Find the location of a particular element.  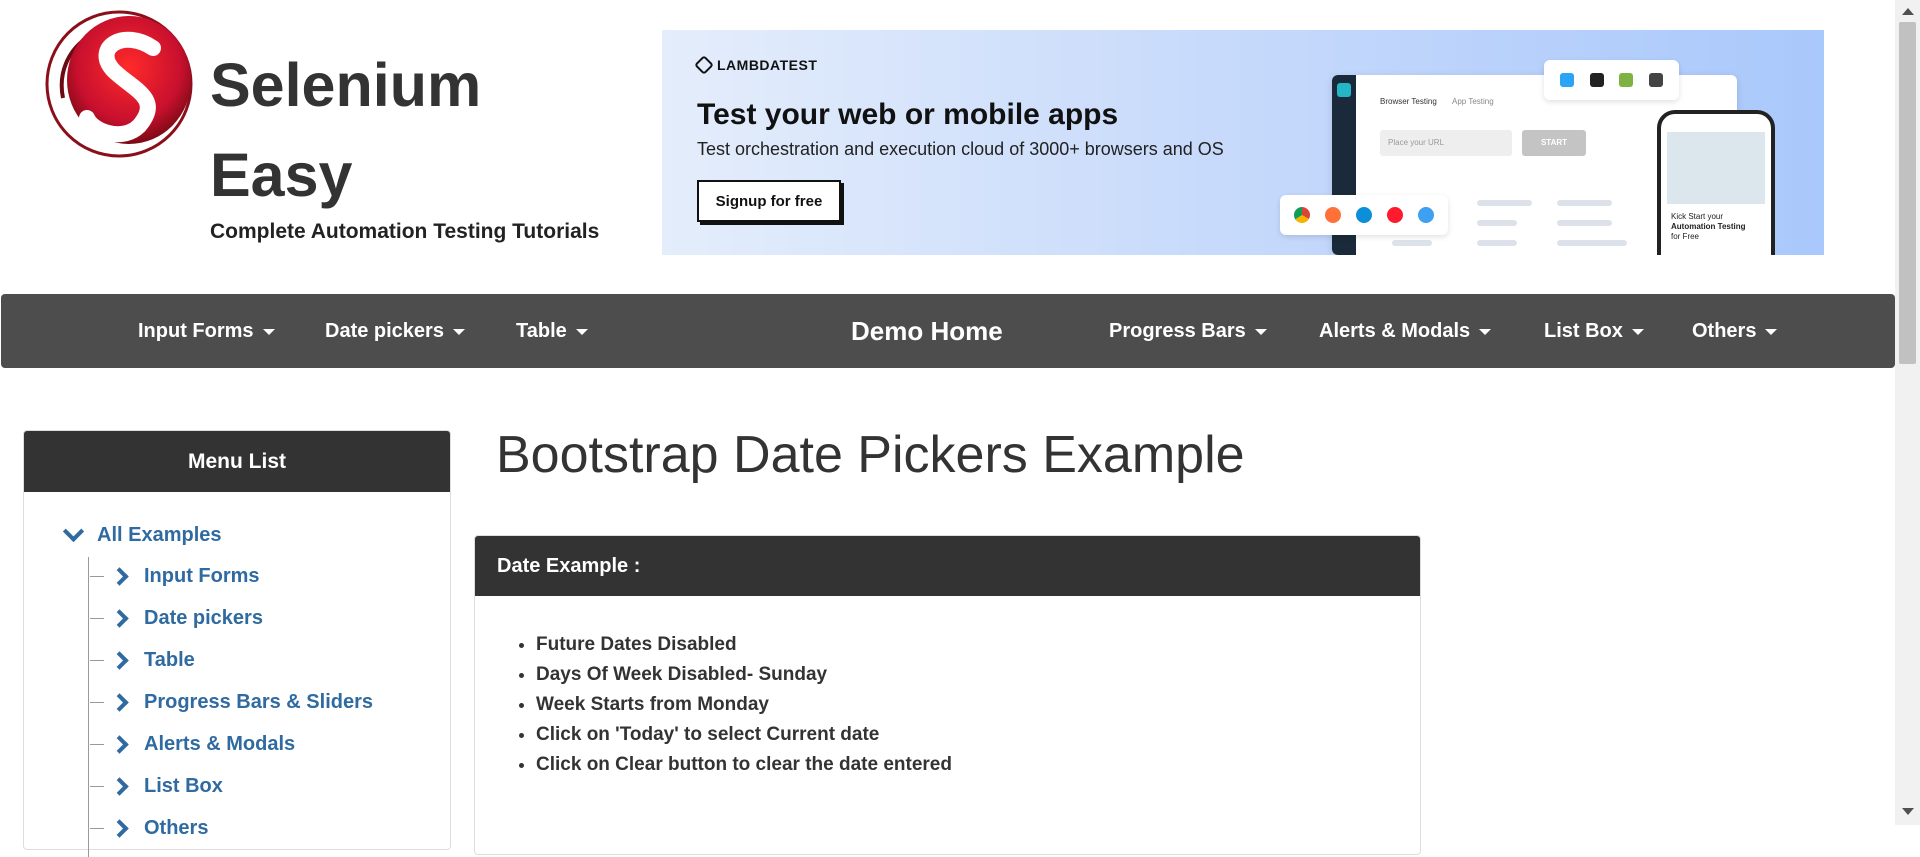

tree-root-all-examples: All Examples is located at coordinates (142, 533).